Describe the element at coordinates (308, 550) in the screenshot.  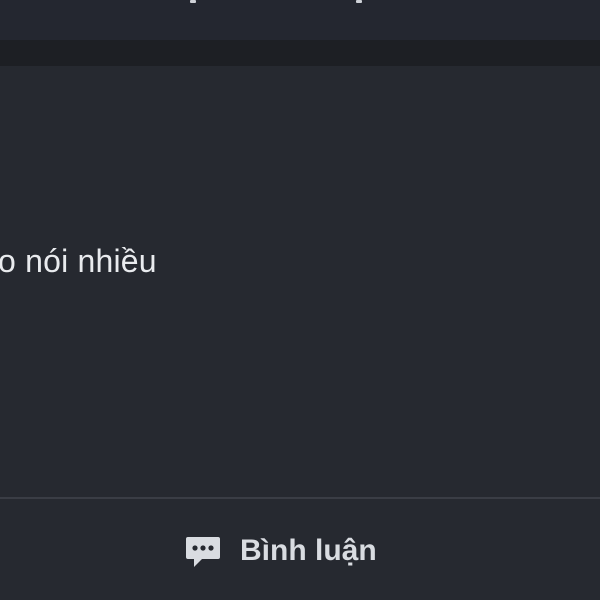
I see `comment-label: Bình luận` at that location.